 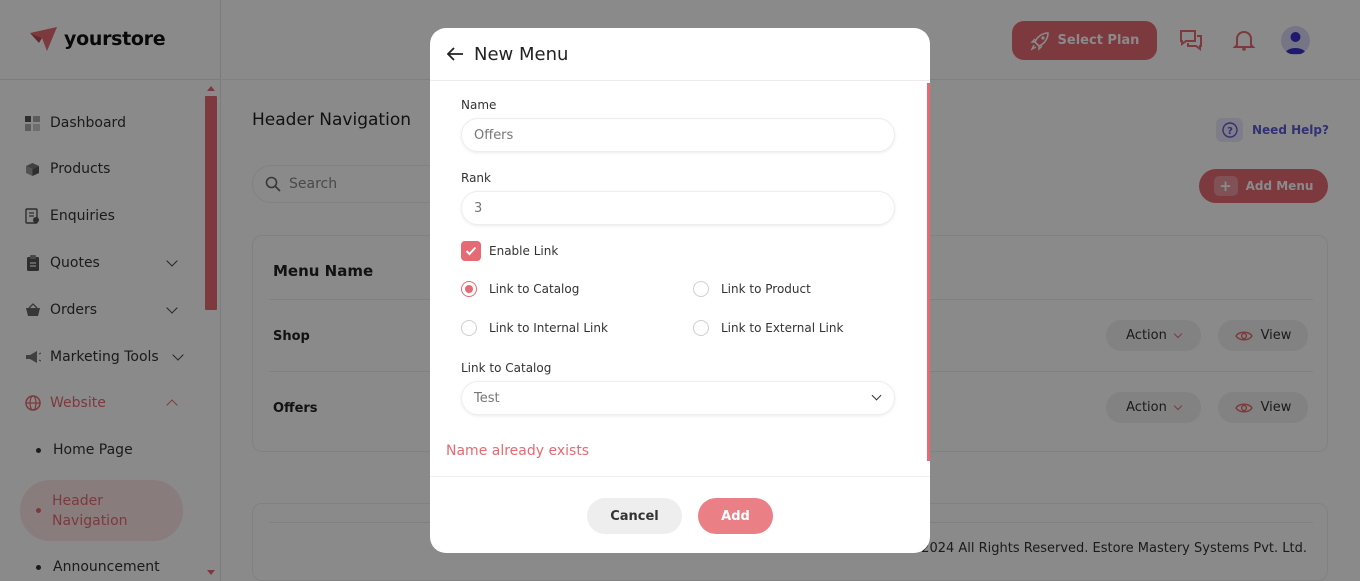 I want to click on radio-link-to-external-link: Link to External Link, so click(x=768, y=328).